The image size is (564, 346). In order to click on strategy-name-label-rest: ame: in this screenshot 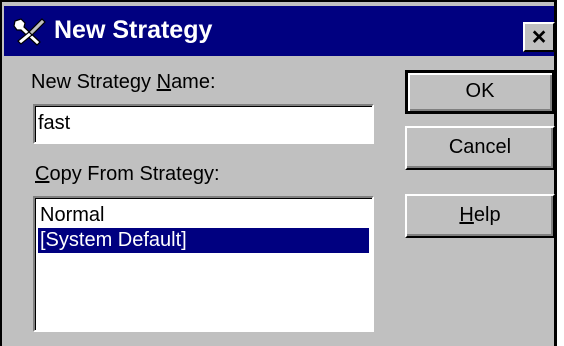, I will do `click(193, 82)`.